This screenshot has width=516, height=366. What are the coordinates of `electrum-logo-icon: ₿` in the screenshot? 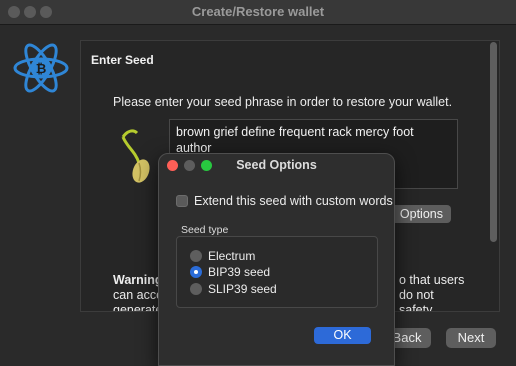 It's located at (41, 68).